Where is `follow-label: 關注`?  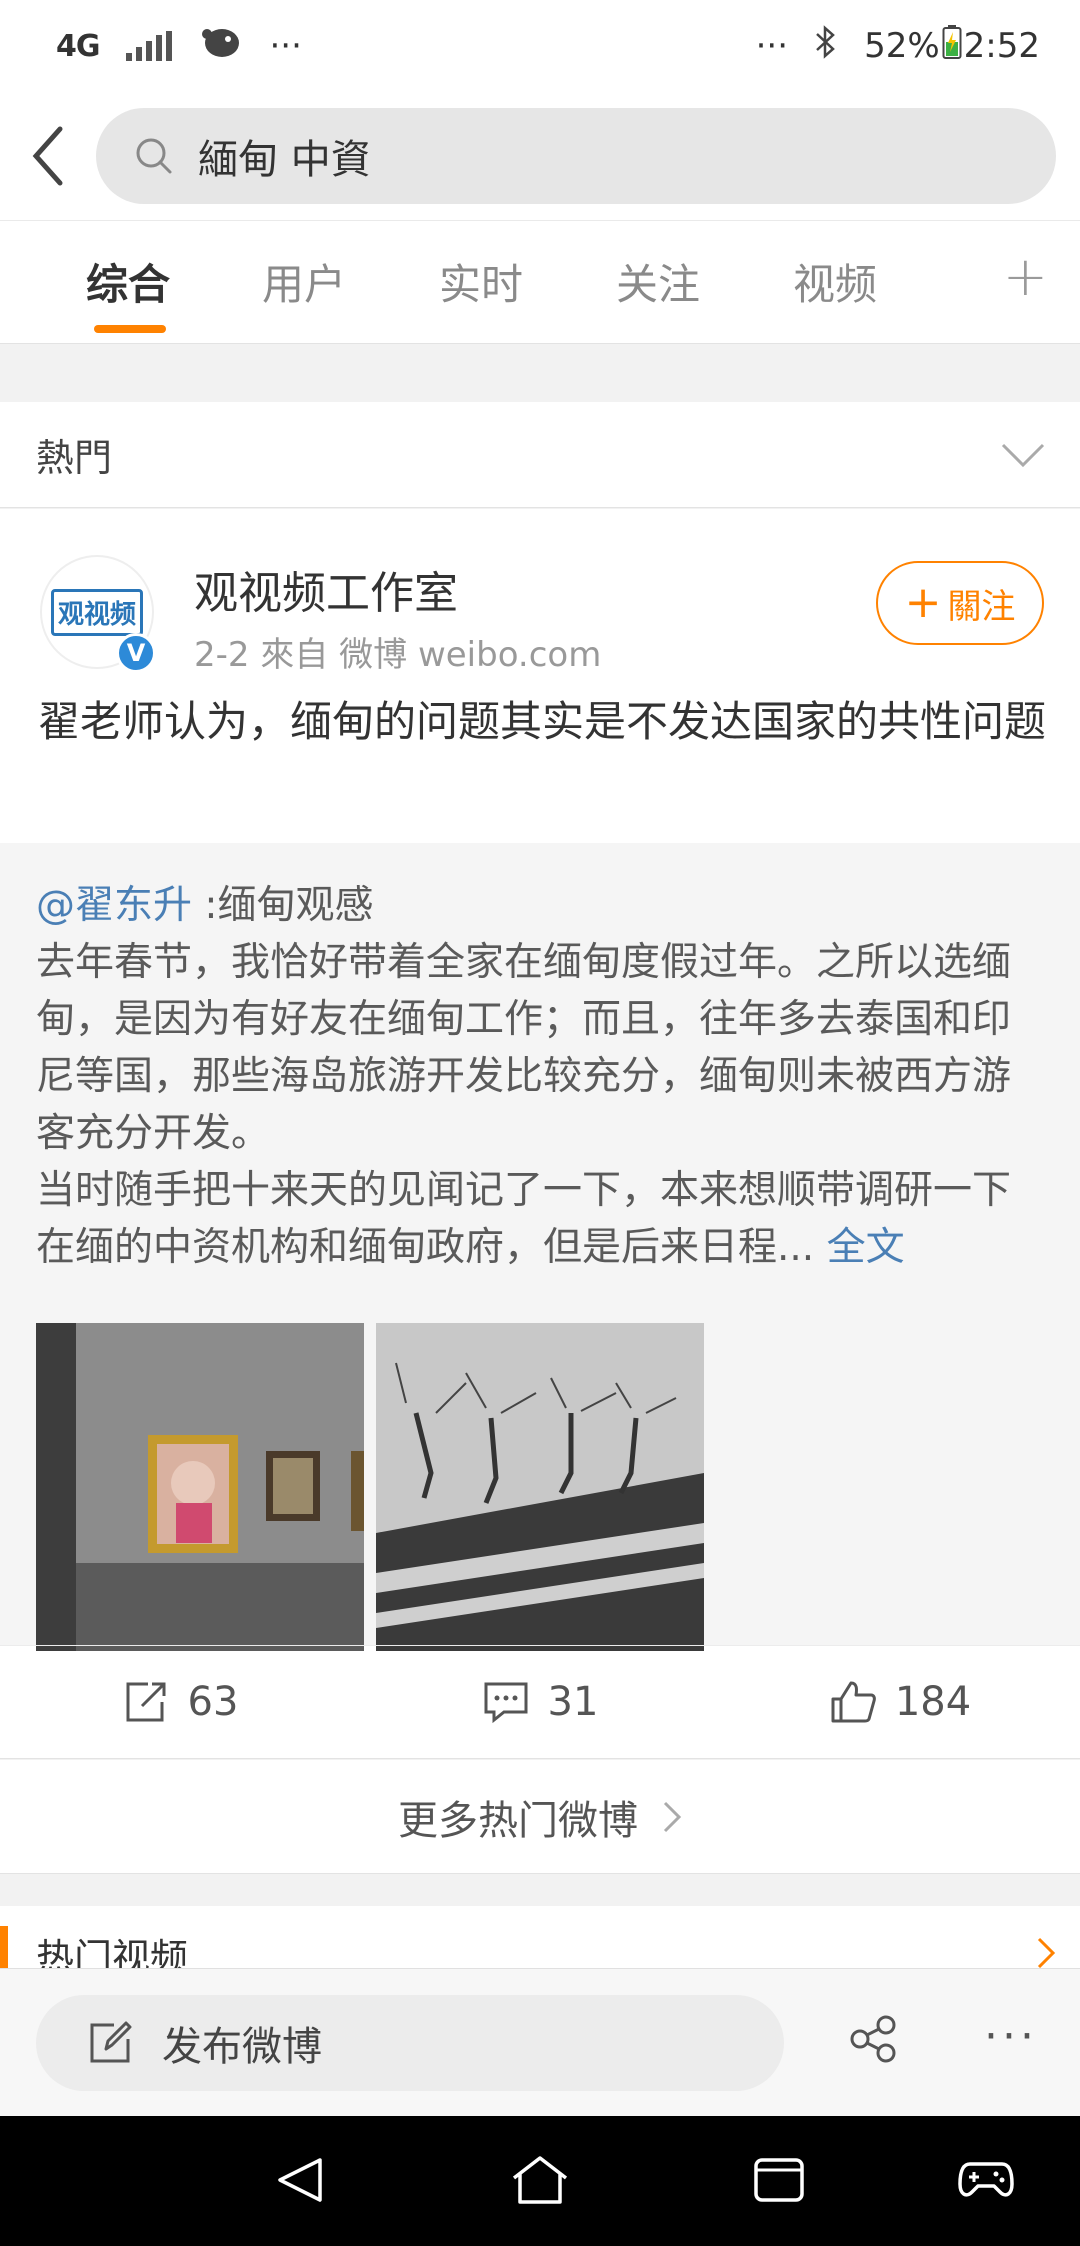 follow-label: 關注 is located at coordinates (981, 606).